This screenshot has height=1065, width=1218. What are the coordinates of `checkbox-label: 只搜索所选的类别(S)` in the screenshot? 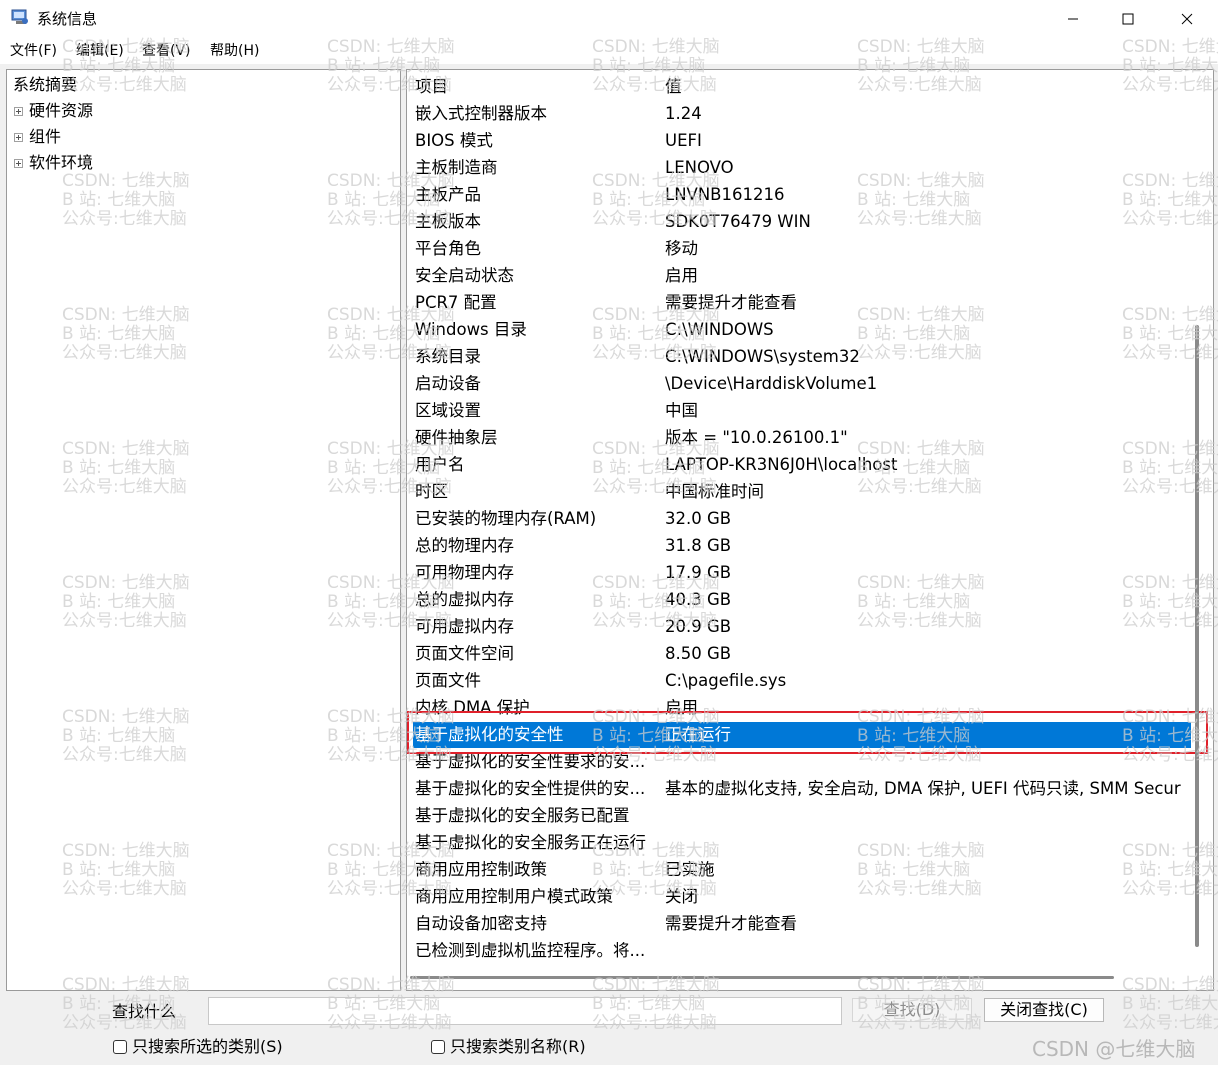 It's located at (207, 1046).